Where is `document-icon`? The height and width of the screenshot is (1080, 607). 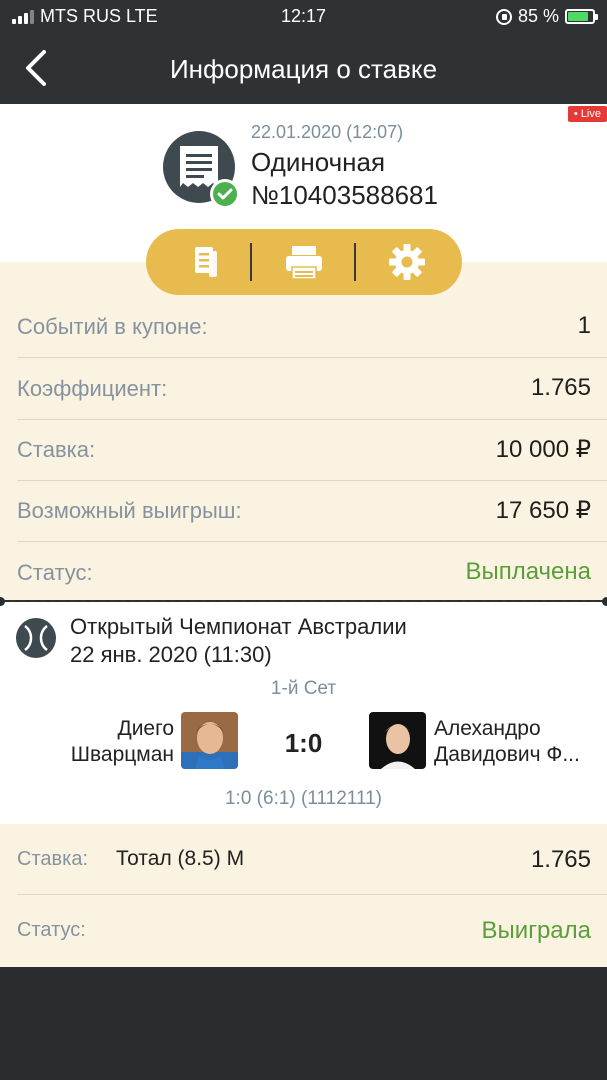
document-icon is located at coordinates (206, 262).